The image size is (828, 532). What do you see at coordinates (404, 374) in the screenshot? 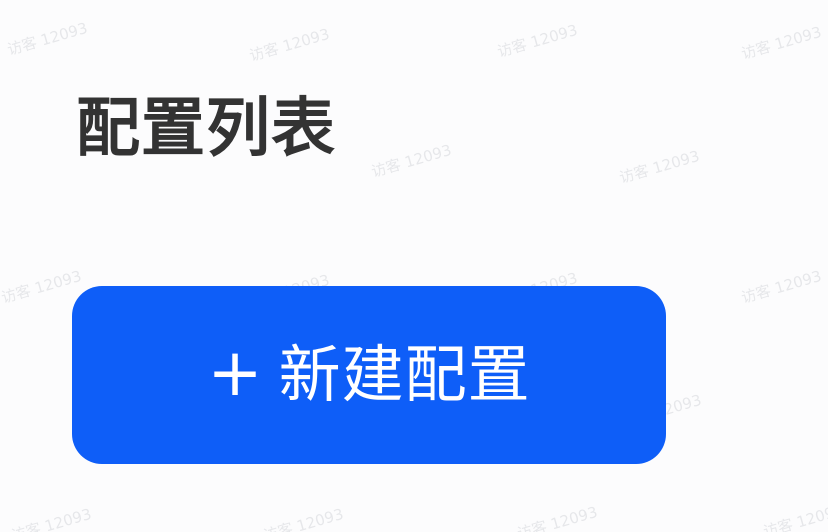
I see `new-config-label: 新建配置` at bounding box center [404, 374].